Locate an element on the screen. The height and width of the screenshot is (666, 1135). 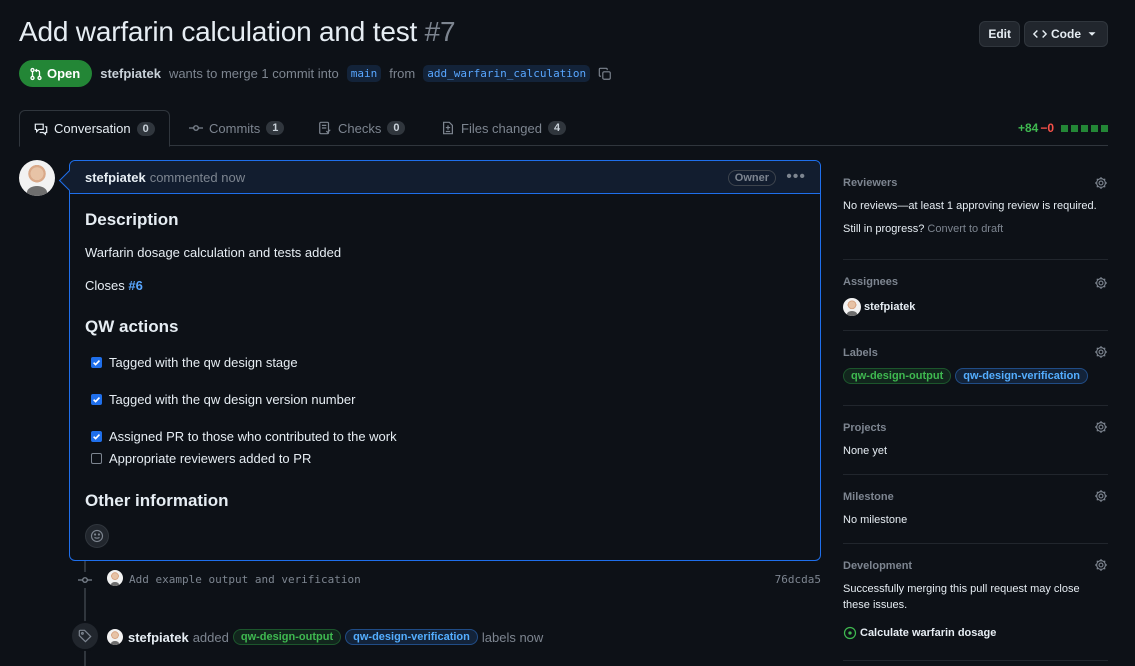
task-label: Appropriate reviewers added to PR is located at coordinates (210, 458).